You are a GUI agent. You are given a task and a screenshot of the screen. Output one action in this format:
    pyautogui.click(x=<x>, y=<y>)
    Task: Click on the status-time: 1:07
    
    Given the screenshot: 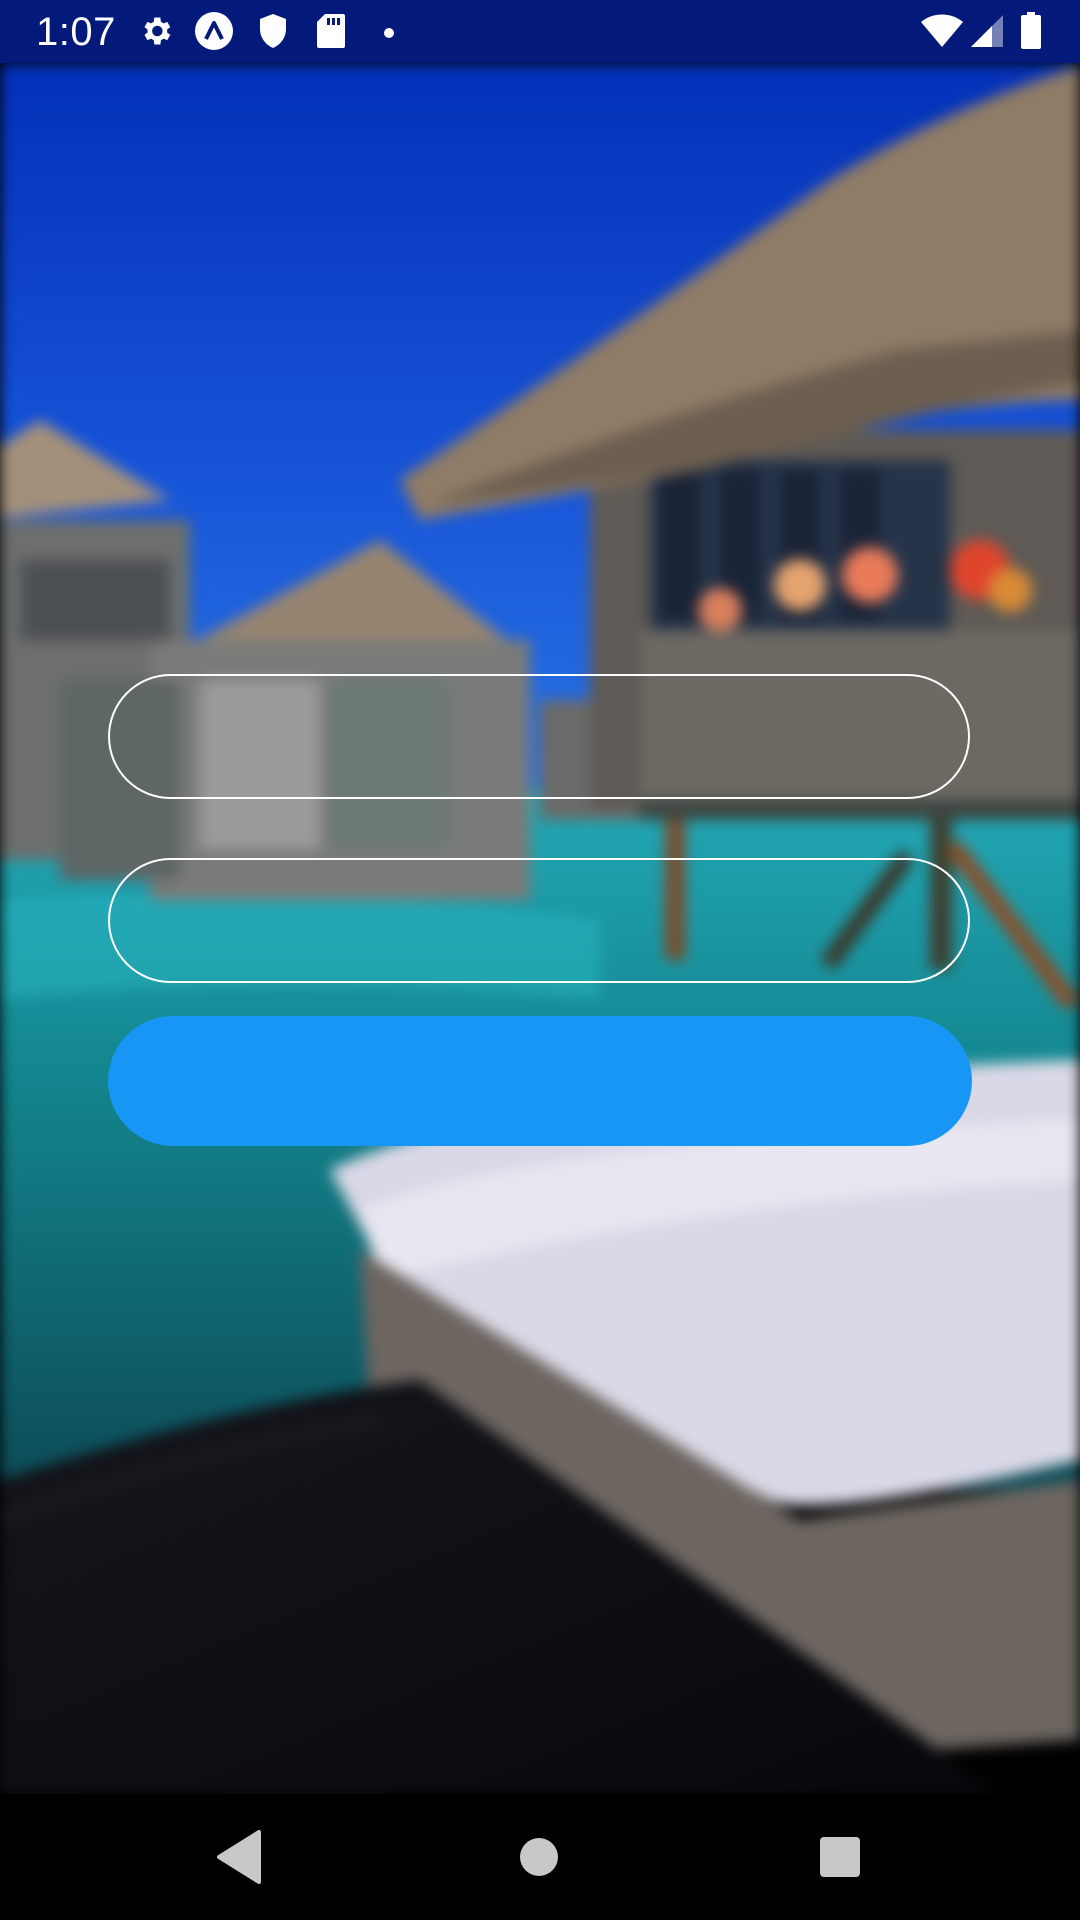 What is the action you would take?
    pyautogui.click(x=76, y=32)
    